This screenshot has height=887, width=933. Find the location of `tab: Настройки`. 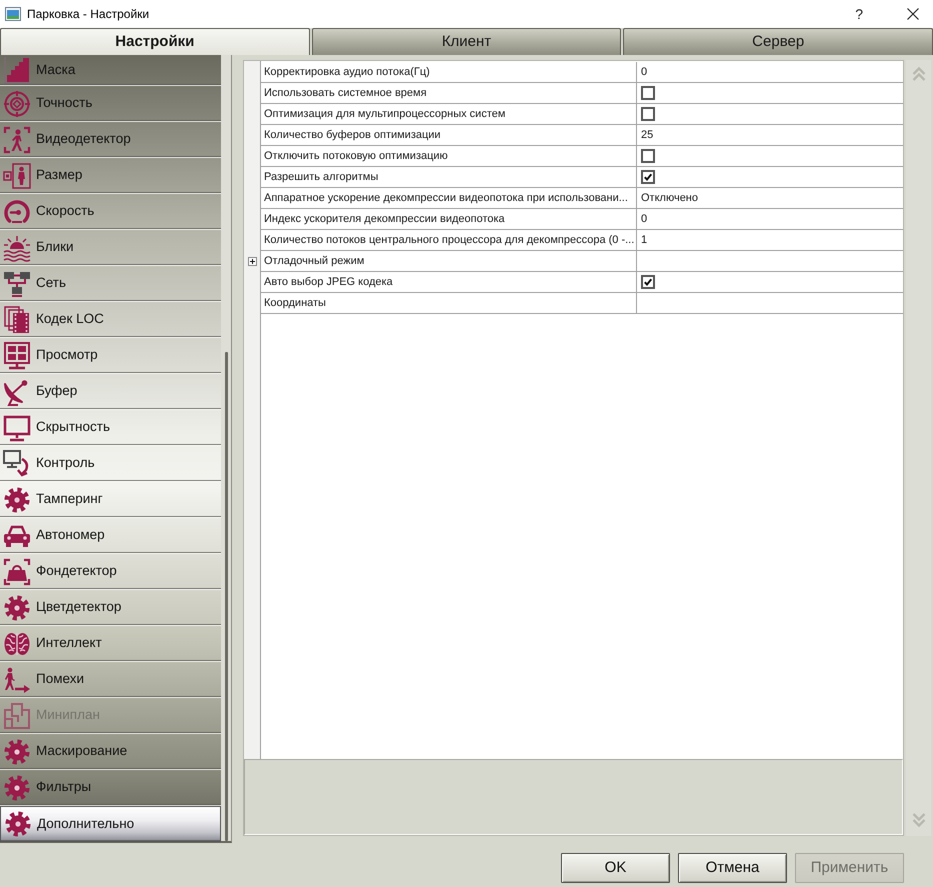

tab: Настройки is located at coordinates (155, 41).